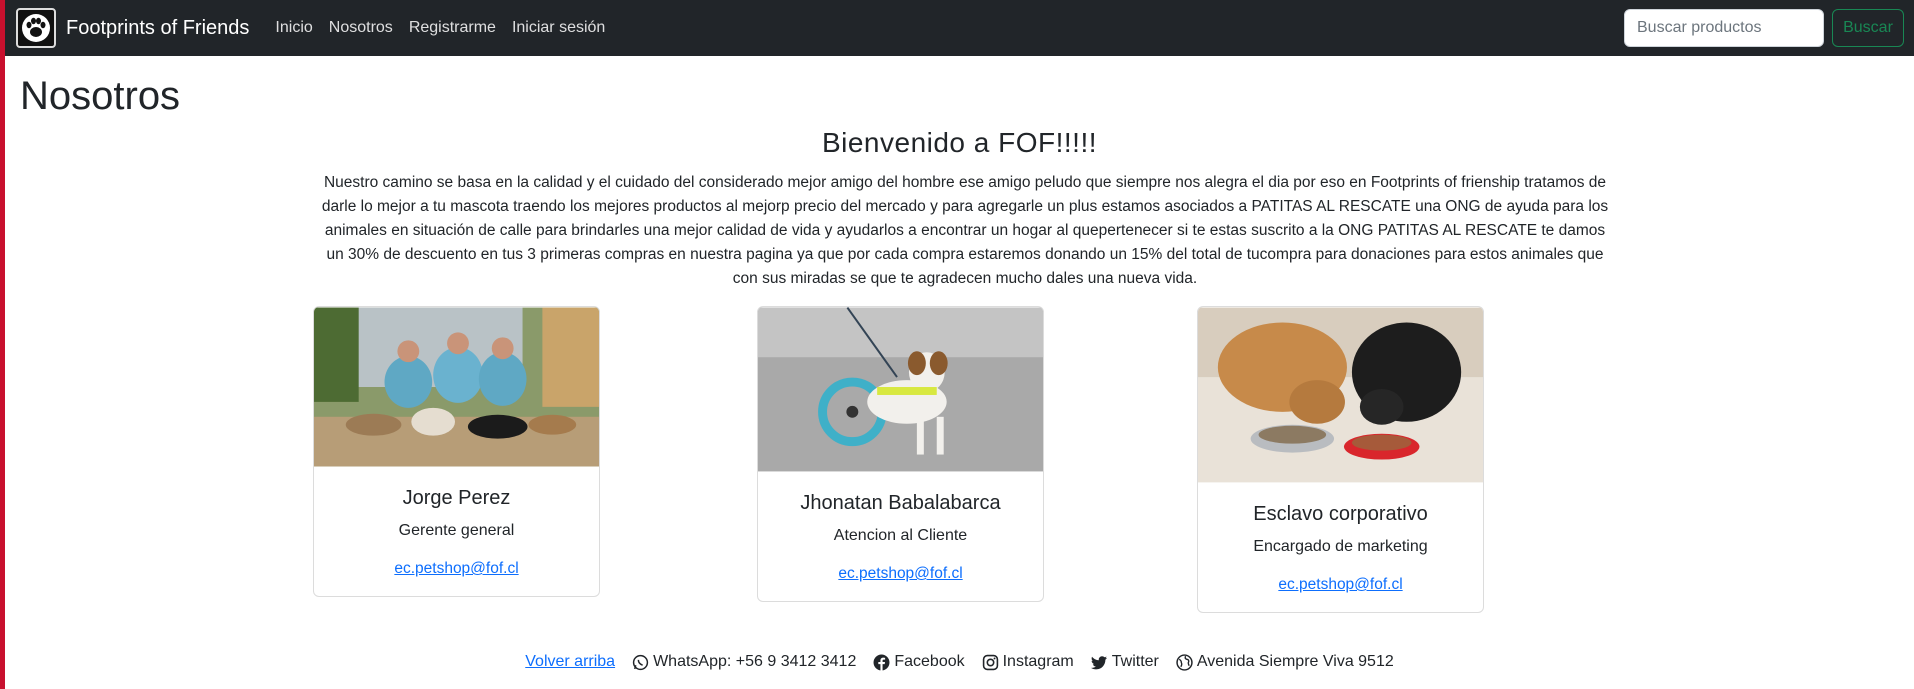 The height and width of the screenshot is (689, 1914). I want to click on footer-address: Avenida Siempre Viva 9512, so click(1285, 662).